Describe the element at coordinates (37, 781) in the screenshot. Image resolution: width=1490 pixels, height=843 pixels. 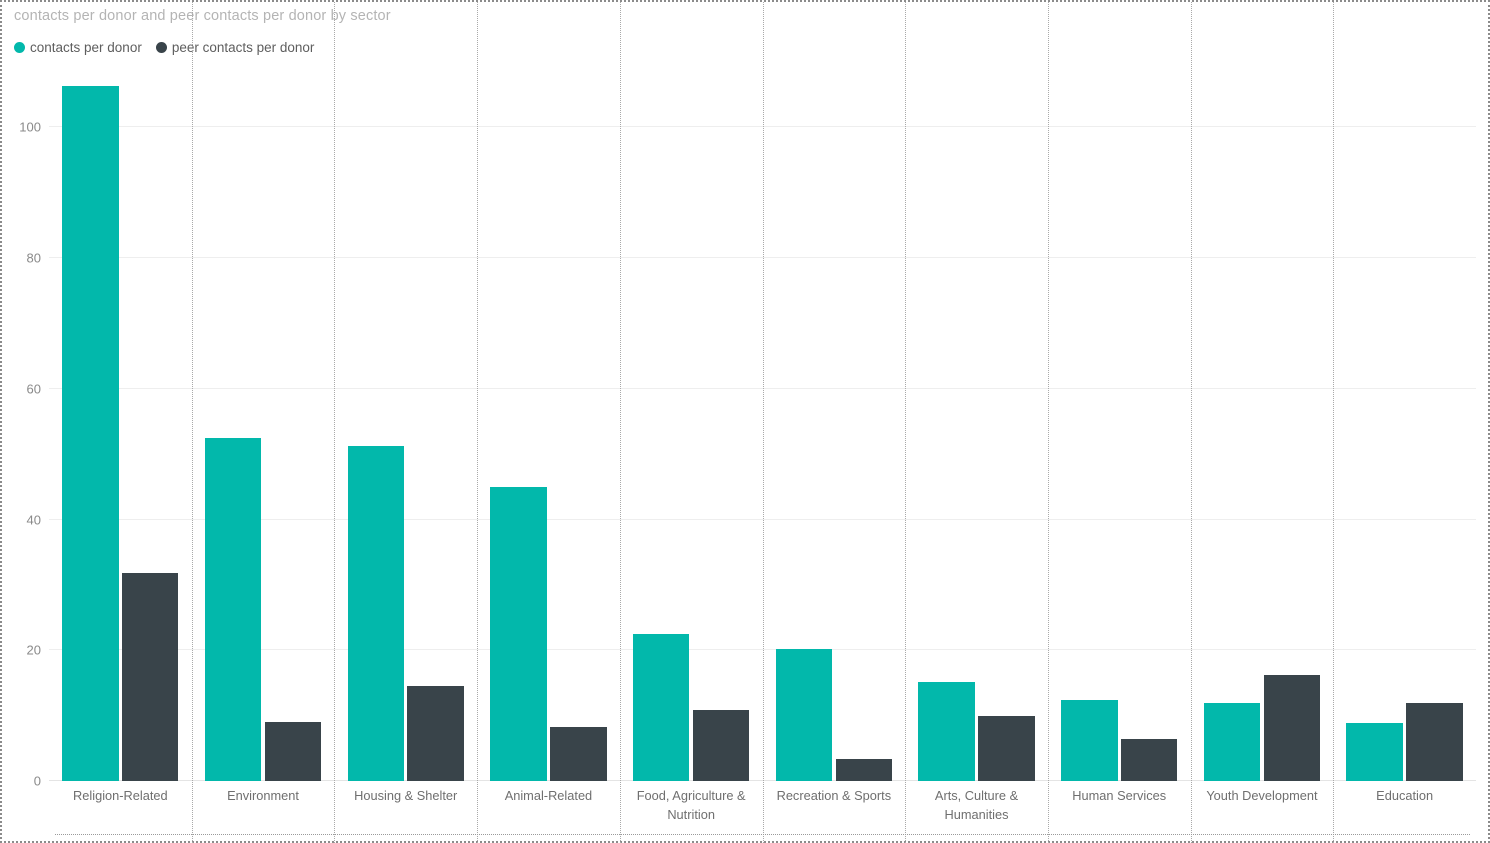
I see `y-axis-tick-label: 0` at that location.